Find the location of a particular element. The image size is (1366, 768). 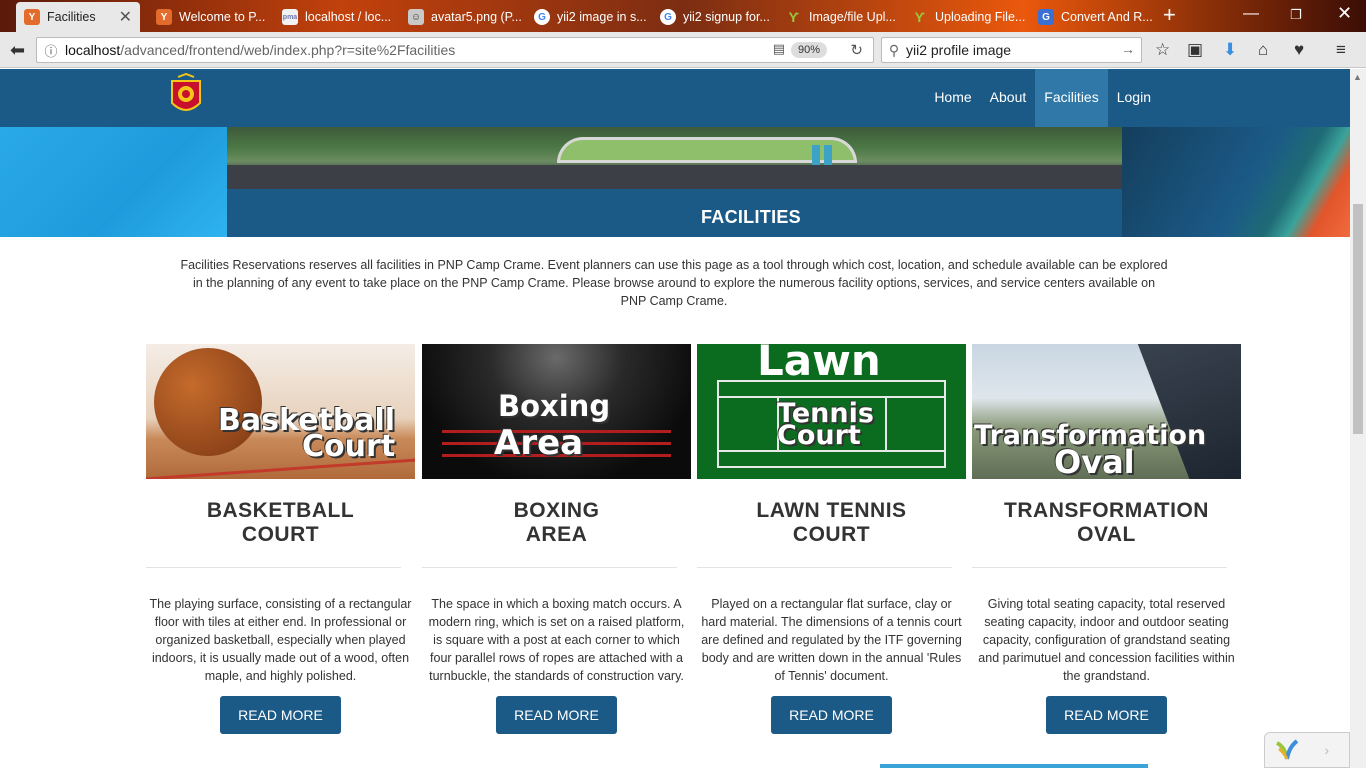

next-section-strip is located at coordinates (1014, 766).